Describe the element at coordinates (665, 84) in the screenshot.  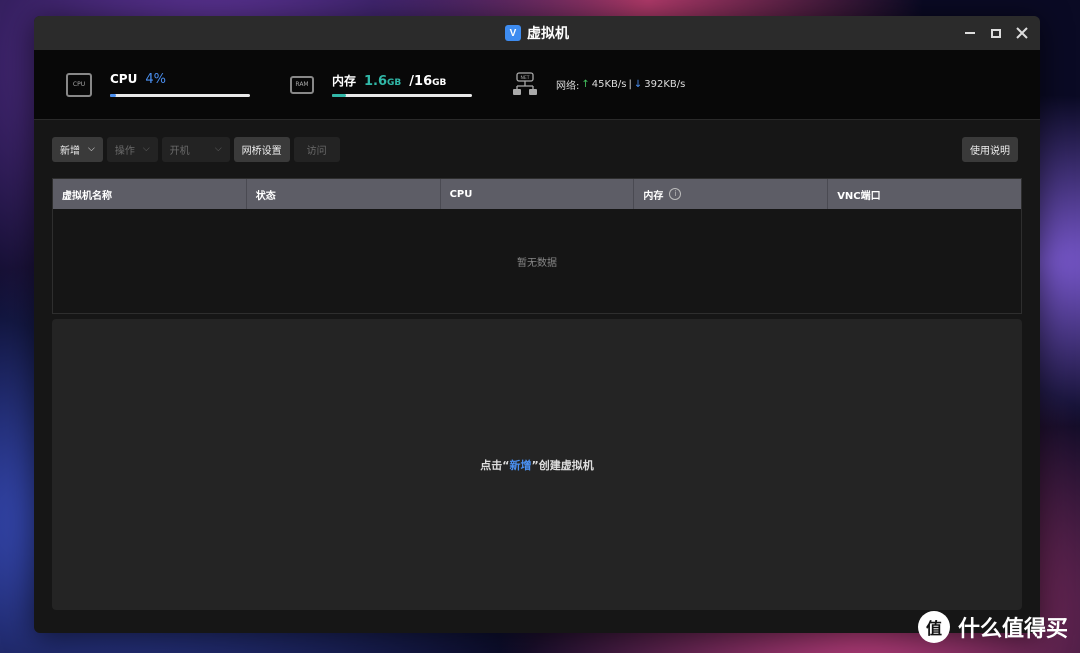
I see `download-speed: 392KB/s` at that location.